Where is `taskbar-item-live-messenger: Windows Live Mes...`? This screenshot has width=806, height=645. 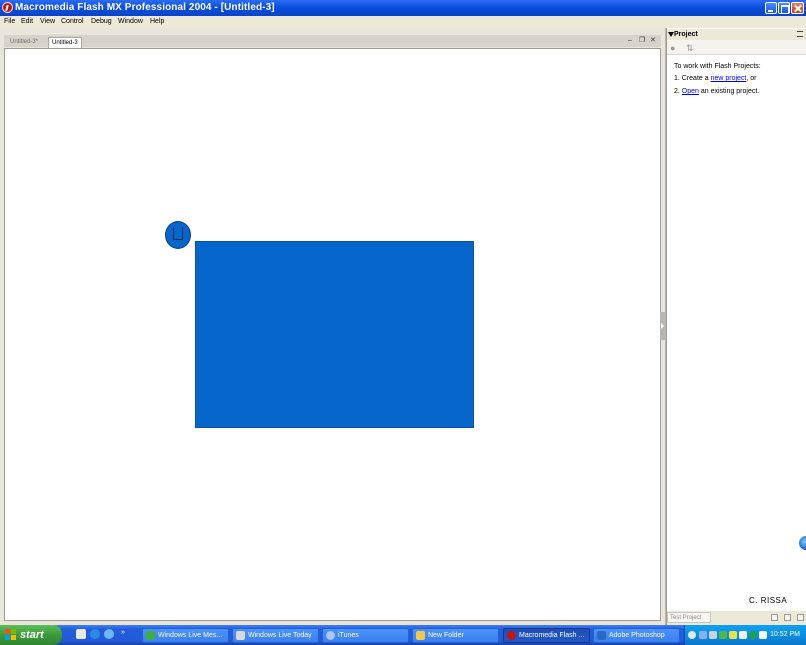
taskbar-item-live-messenger: Windows Live Mes... is located at coordinates (185, 635).